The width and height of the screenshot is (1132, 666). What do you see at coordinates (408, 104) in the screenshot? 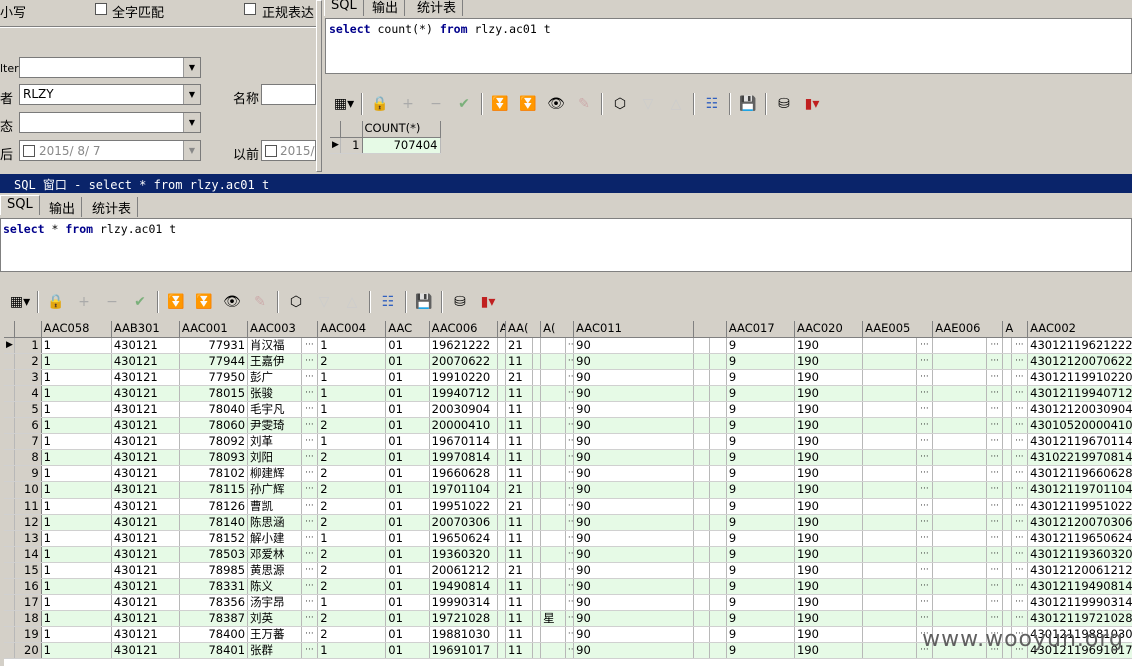
I see `add-row-icon: +` at bounding box center [408, 104].